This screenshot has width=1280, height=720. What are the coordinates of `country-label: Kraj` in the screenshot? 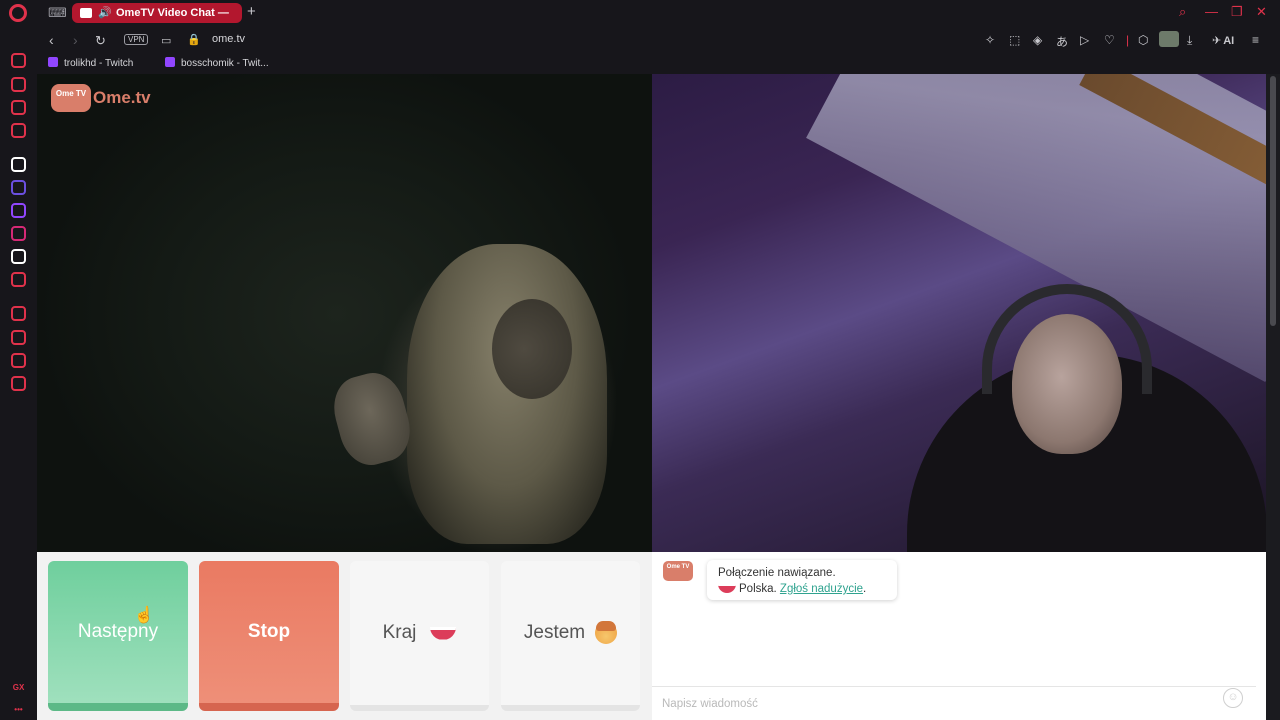 It's located at (399, 632).